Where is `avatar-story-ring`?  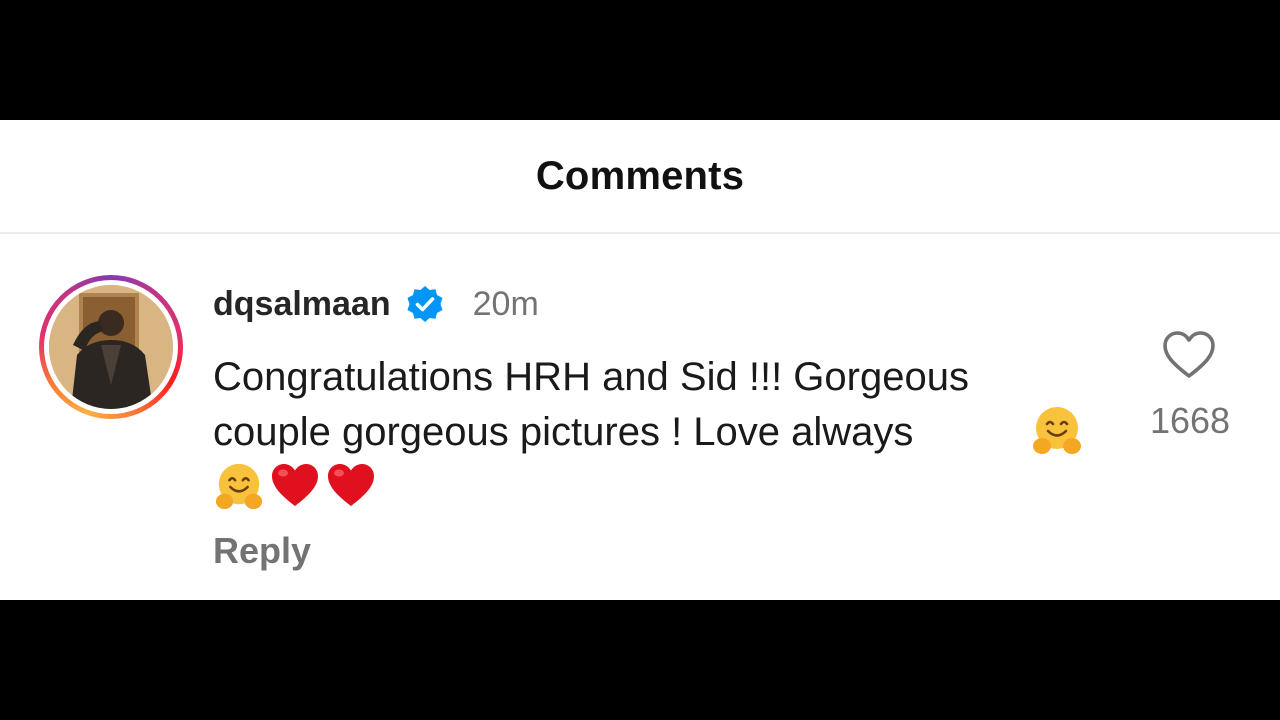 avatar-story-ring is located at coordinates (111, 347).